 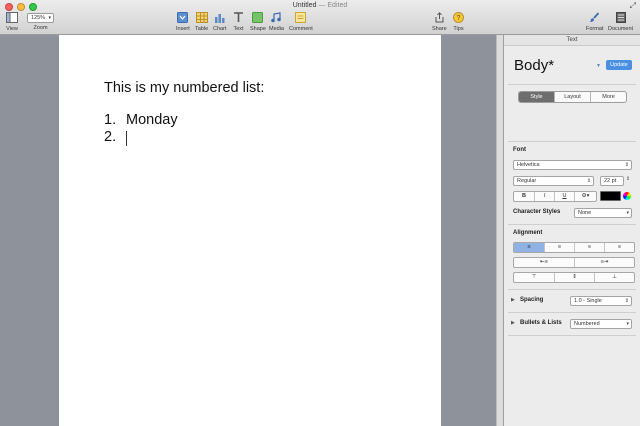 What do you see at coordinates (238, 29) in the screenshot?
I see `text-label: Text` at bounding box center [238, 29].